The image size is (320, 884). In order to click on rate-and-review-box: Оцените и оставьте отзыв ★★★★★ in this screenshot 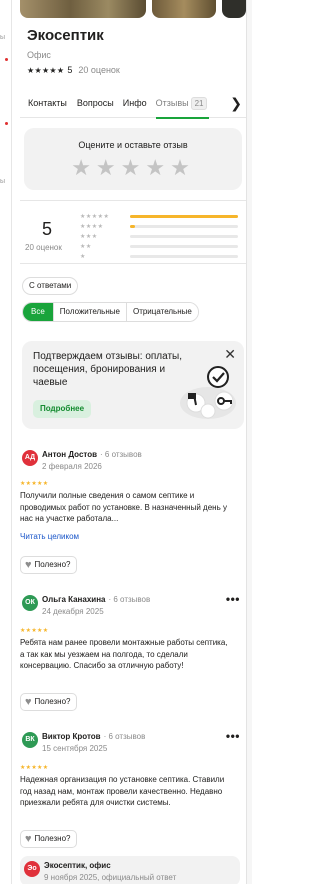, I will do `click(133, 159)`.